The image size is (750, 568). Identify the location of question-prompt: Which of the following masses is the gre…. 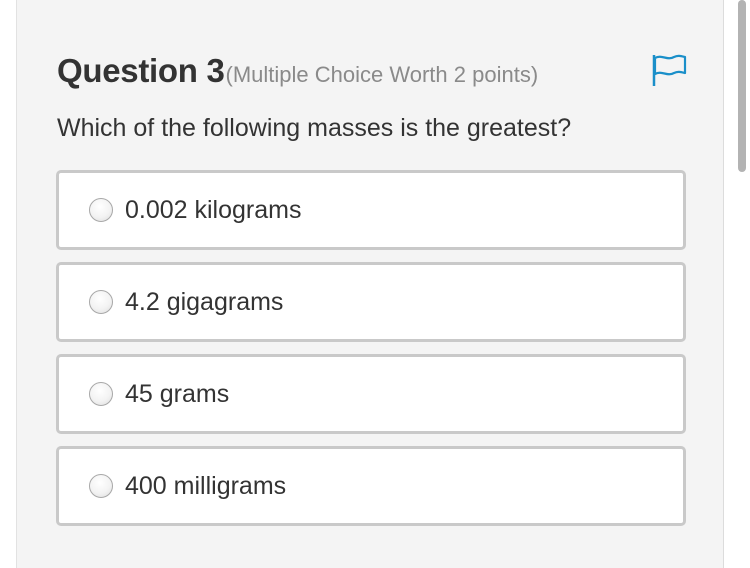
(314, 128).